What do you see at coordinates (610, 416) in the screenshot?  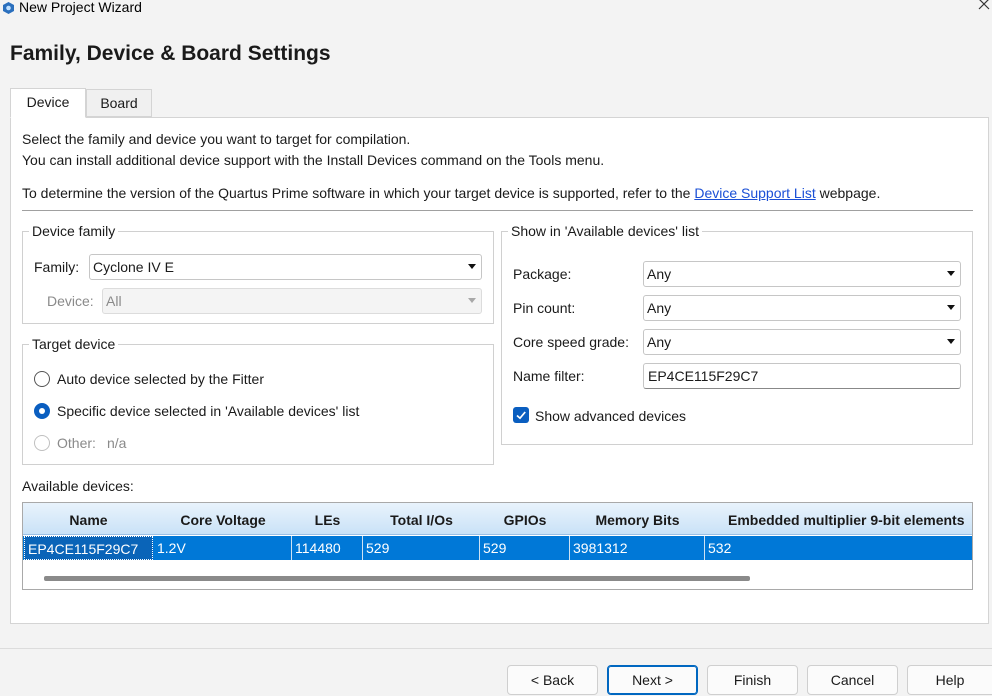 I see `show-advanced-label: Show advanced devices` at bounding box center [610, 416].